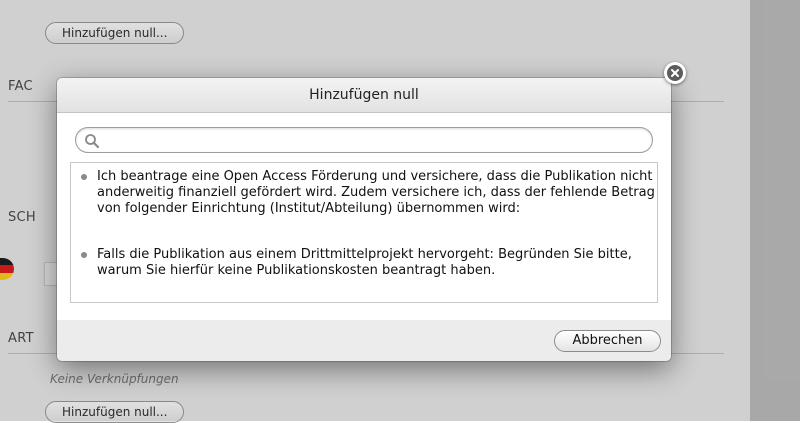 The image size is (800, 423). I want to click on search-icon, so click(92, 141).